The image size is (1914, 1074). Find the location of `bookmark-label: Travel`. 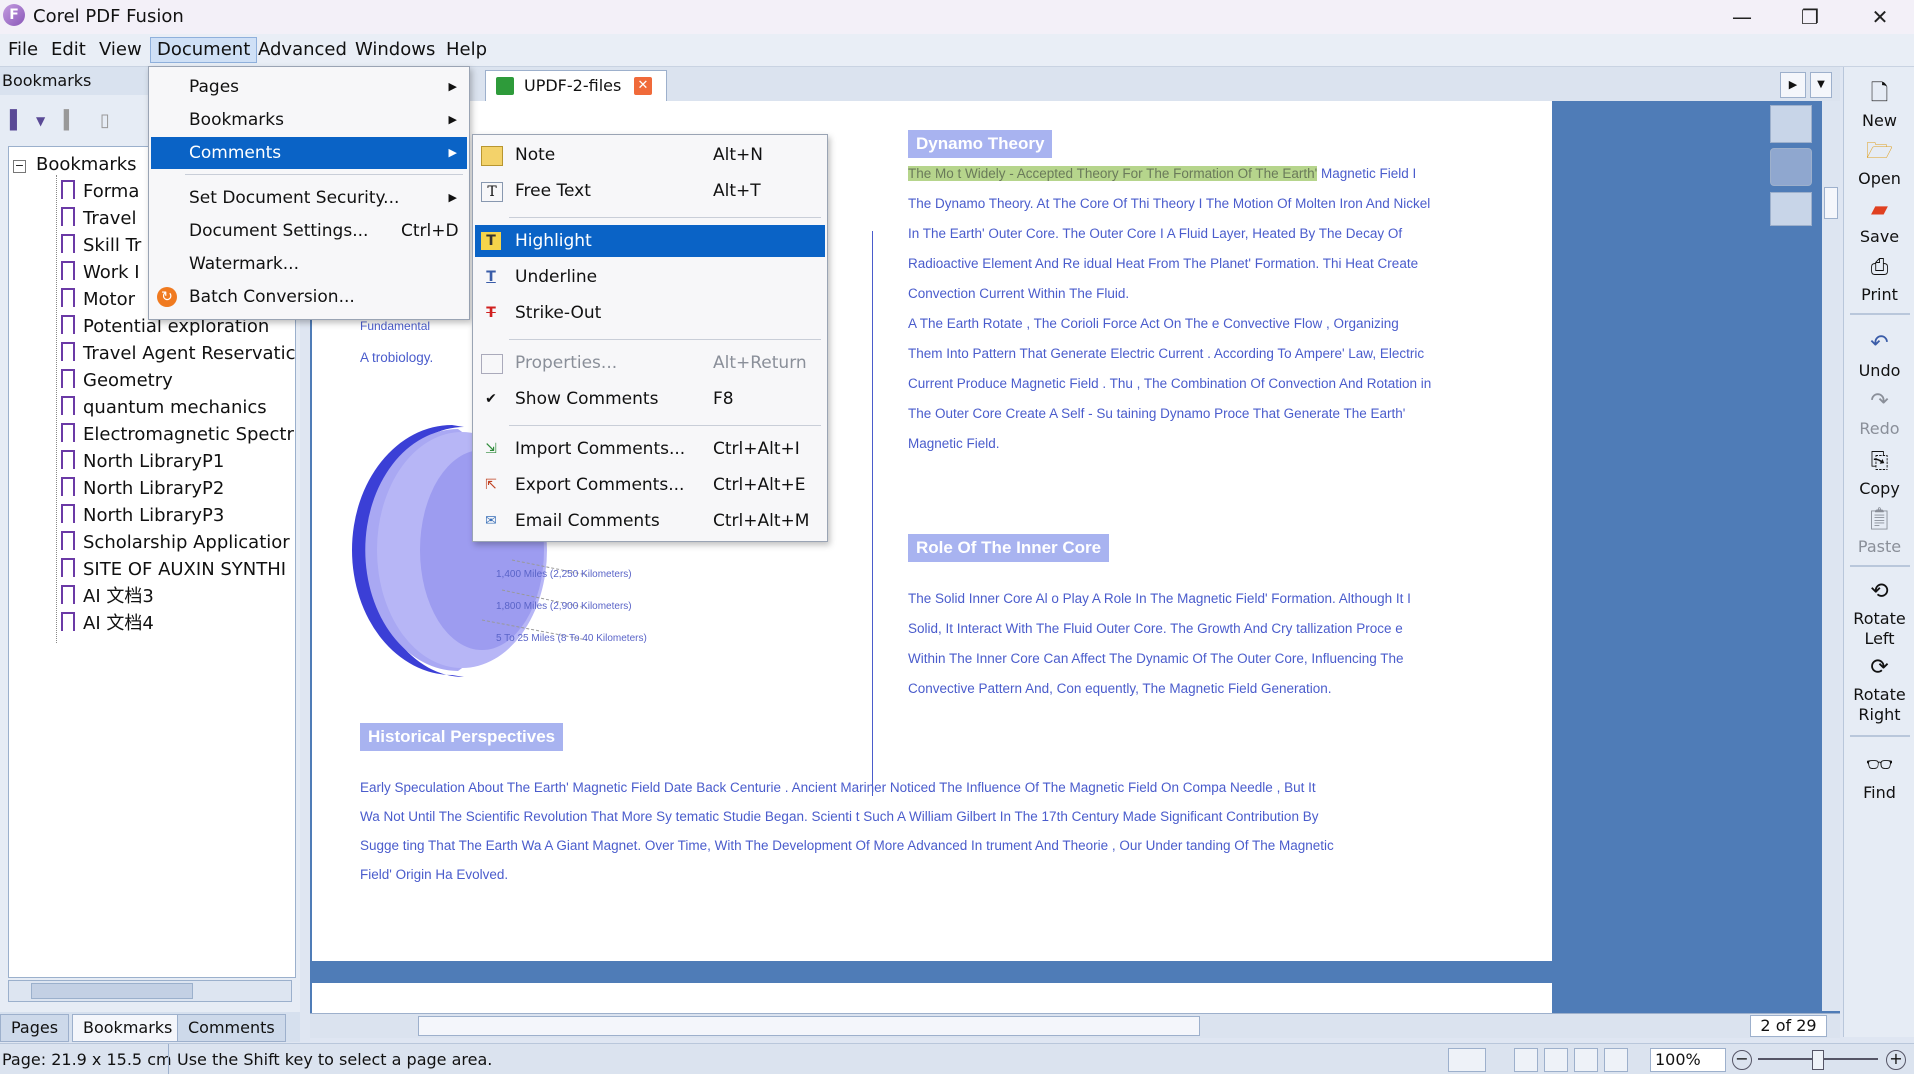

bookmark-label: Travel is located at coordinates (110, 218).